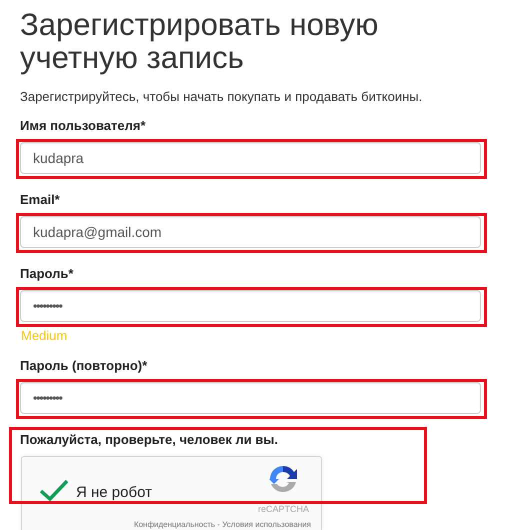  I want to click on input-field: kudapra, so click(250, 158).